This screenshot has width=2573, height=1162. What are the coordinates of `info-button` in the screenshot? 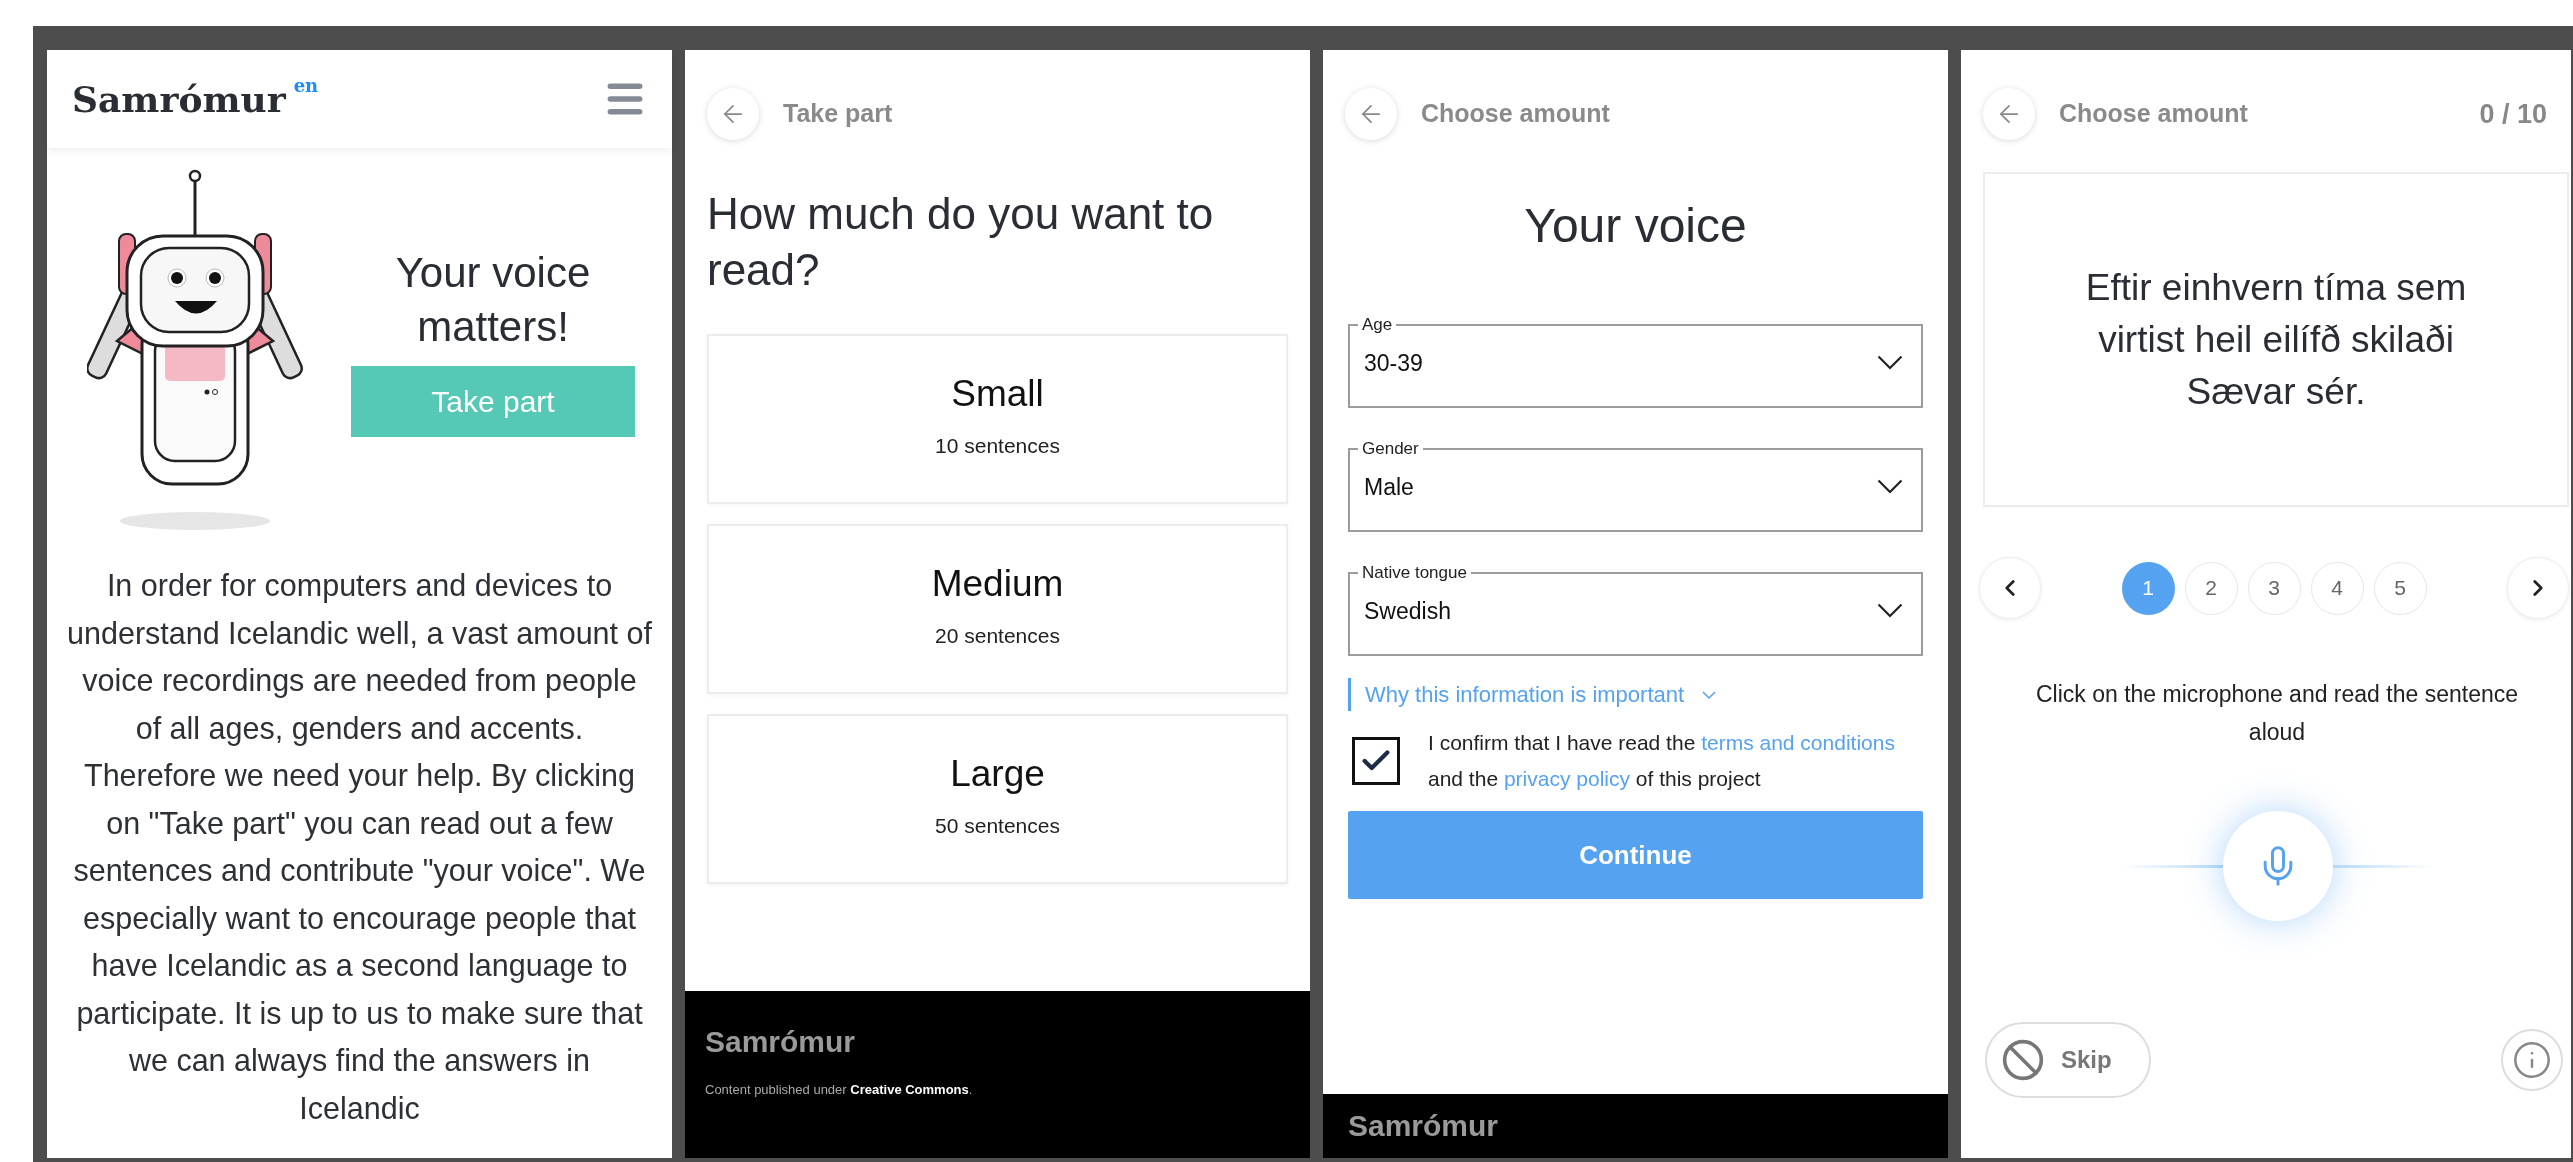 It's located at (2532, 1060).